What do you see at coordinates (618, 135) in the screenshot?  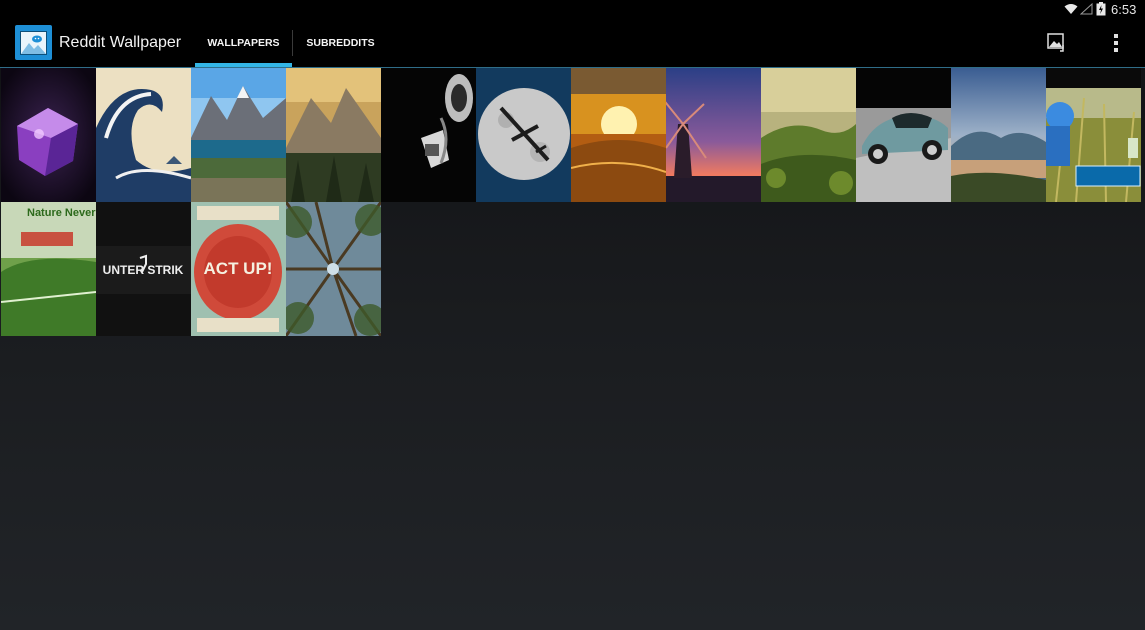 I see `wallpaper-thumb-sunset-over-clouds` at bounding box center [618, 135].